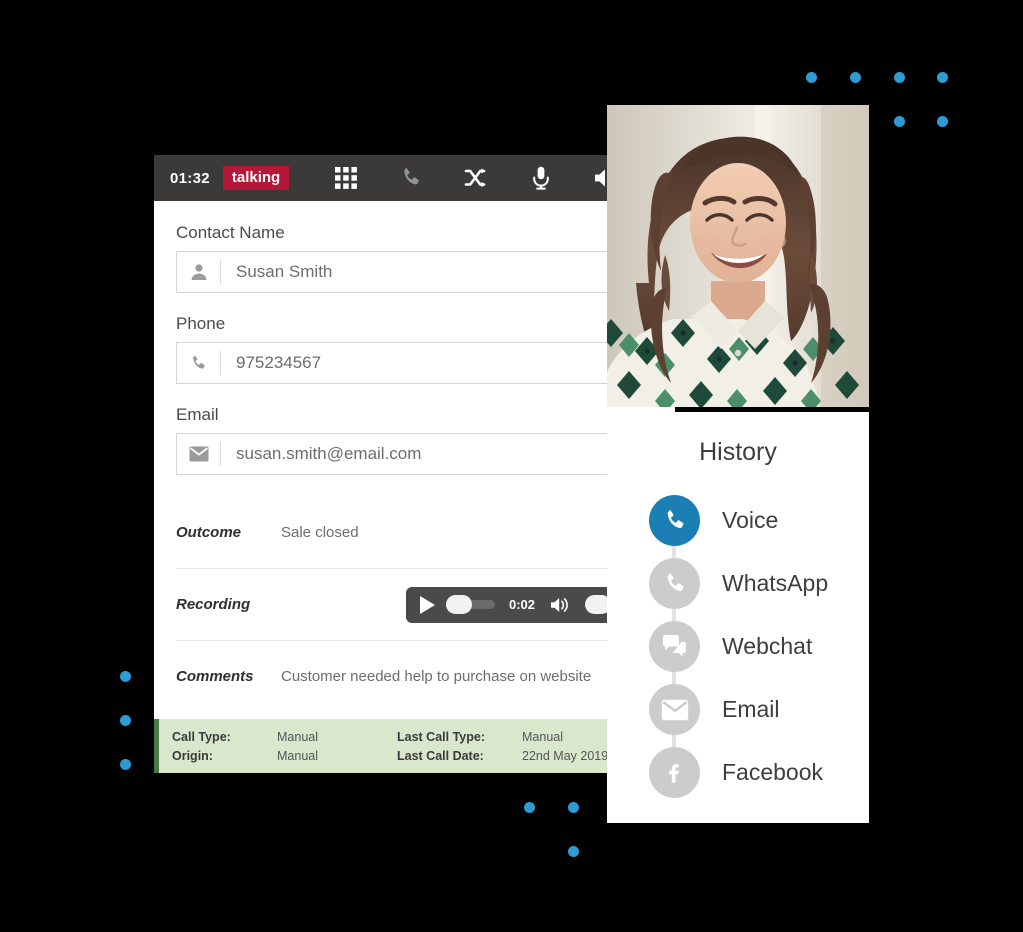 The image size is (1023, 932). I want to click on contact-name-input: Susan Smith, so click(411, 272).